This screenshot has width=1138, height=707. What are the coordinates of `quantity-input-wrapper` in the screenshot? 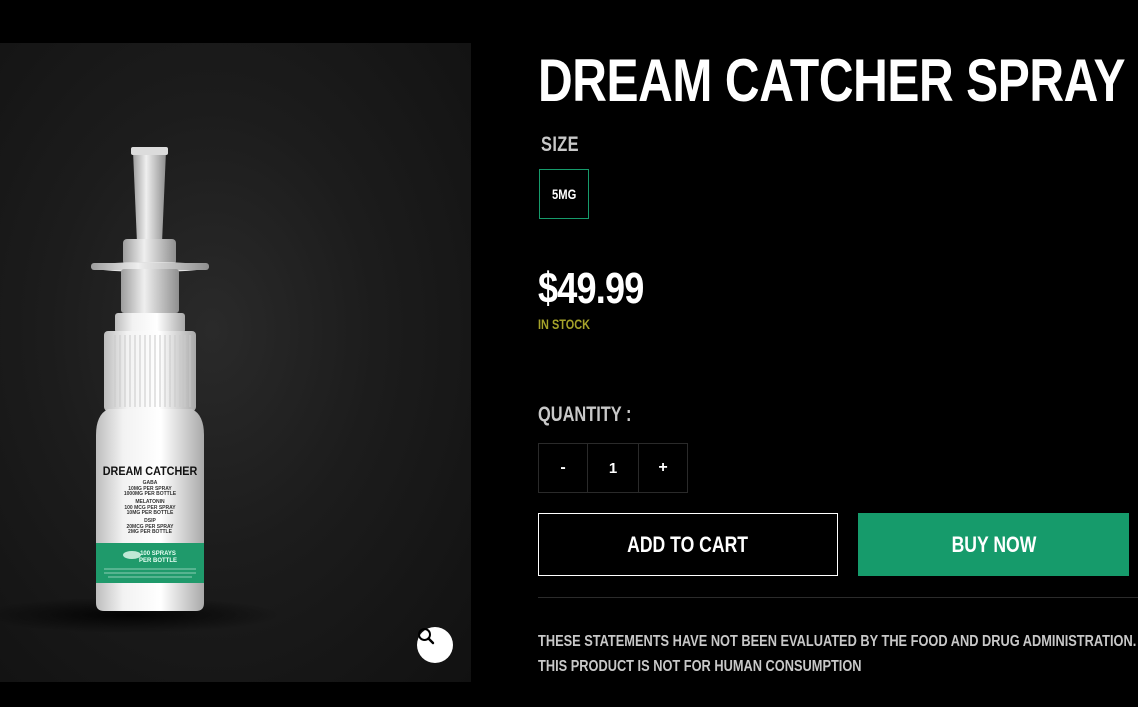 It's located at (613, 468).